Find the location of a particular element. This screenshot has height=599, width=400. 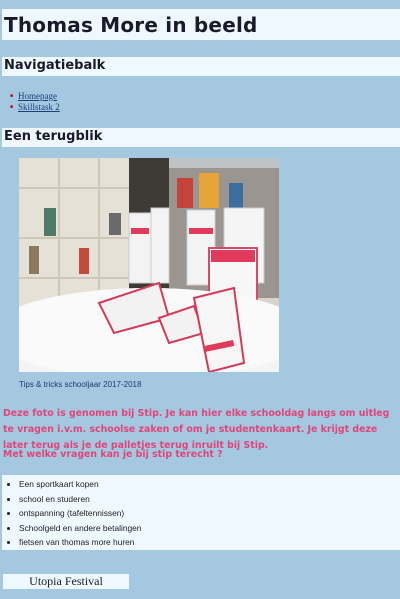

list-item: fietsen van thomas more huren is located at coordinates (80, 542).